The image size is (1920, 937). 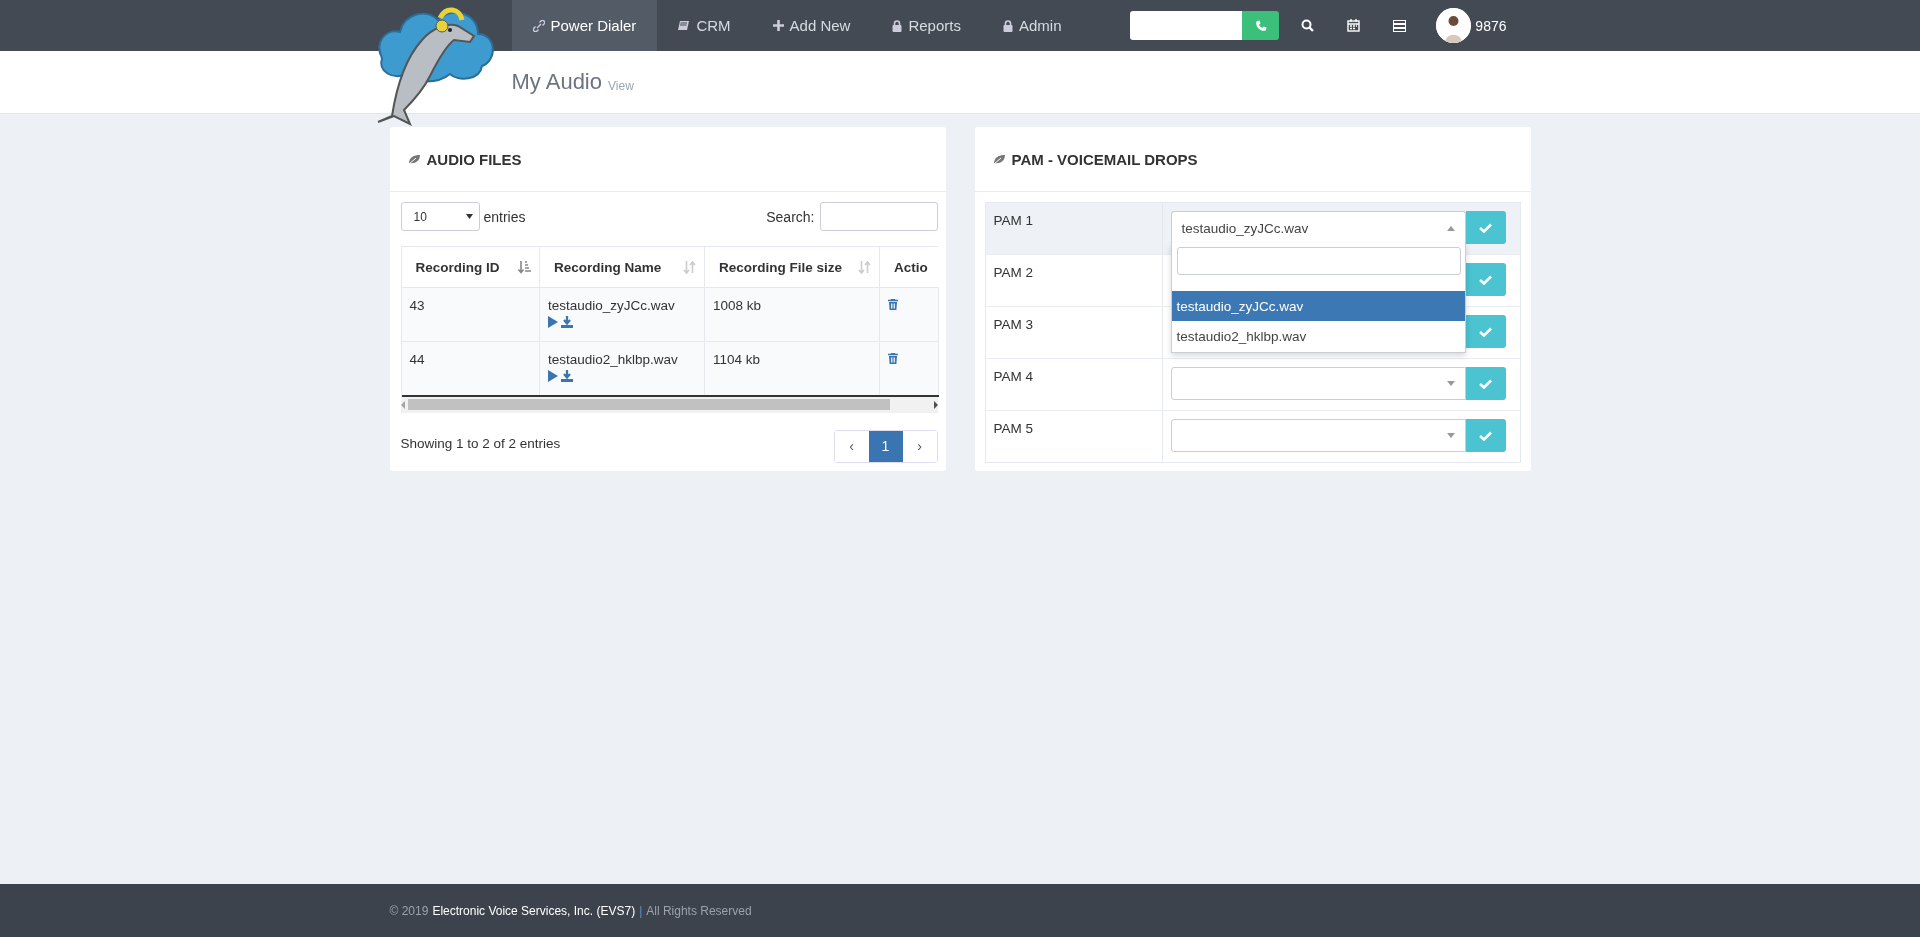 What do you see at coordinates (1074, 436) in the screenshot?
I see `row-label: PAM 5` at bounding box center [1074, 436].